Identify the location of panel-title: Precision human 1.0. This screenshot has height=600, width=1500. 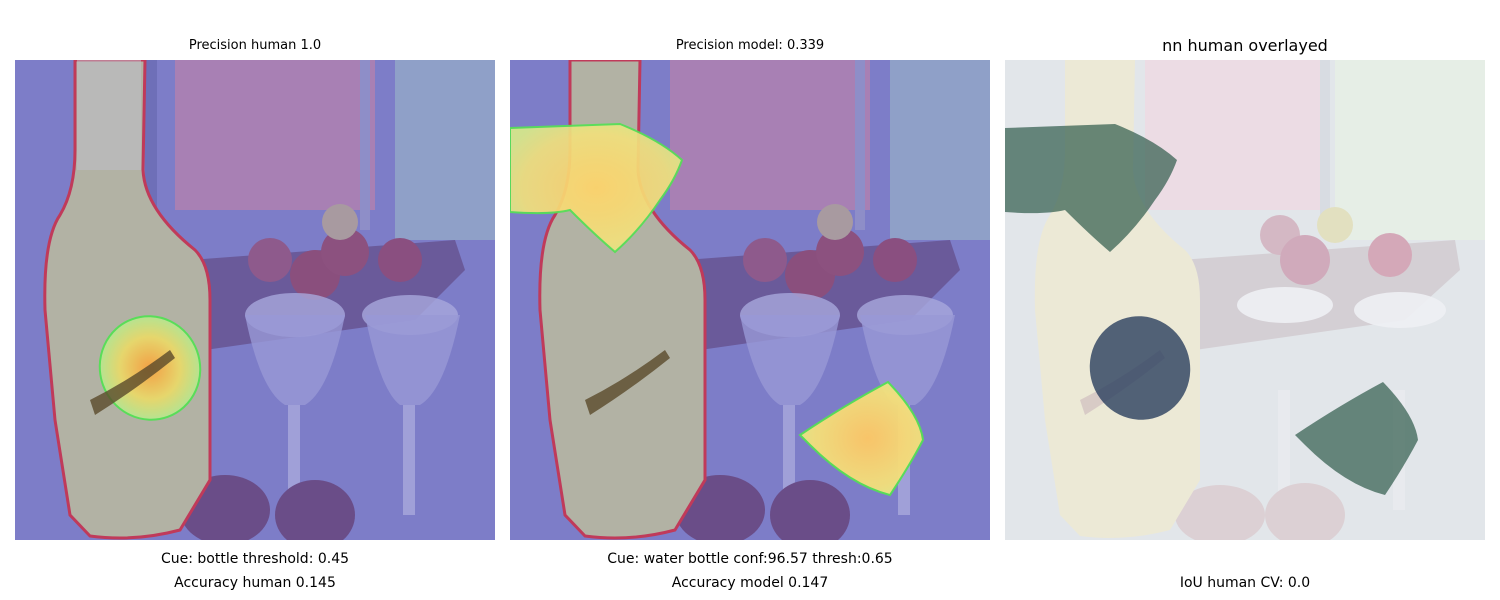
(255, 45).